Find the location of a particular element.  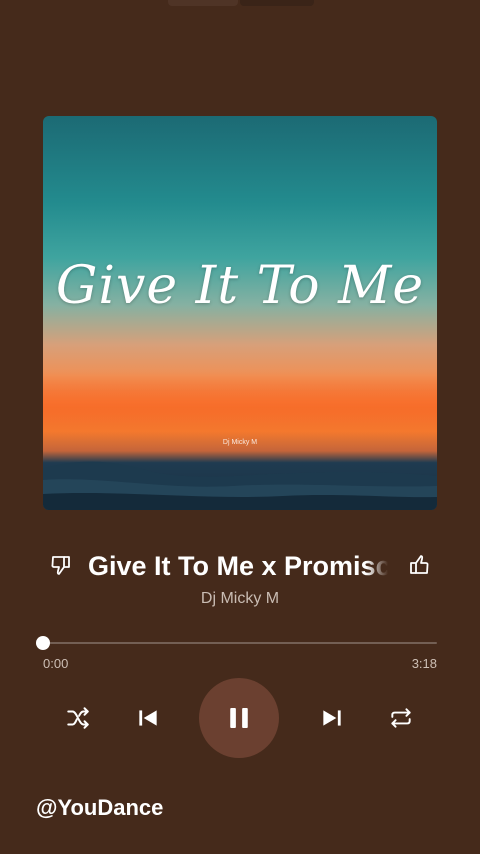

next-button is located at coordinates (332, 718).